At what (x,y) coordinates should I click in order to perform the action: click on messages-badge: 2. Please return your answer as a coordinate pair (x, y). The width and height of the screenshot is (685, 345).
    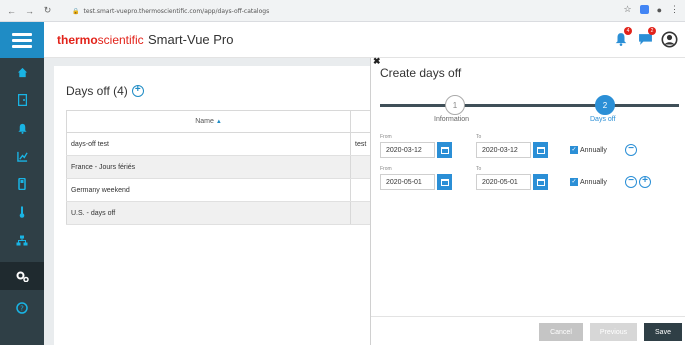
    Looking at the image, I should click on (652, 31).